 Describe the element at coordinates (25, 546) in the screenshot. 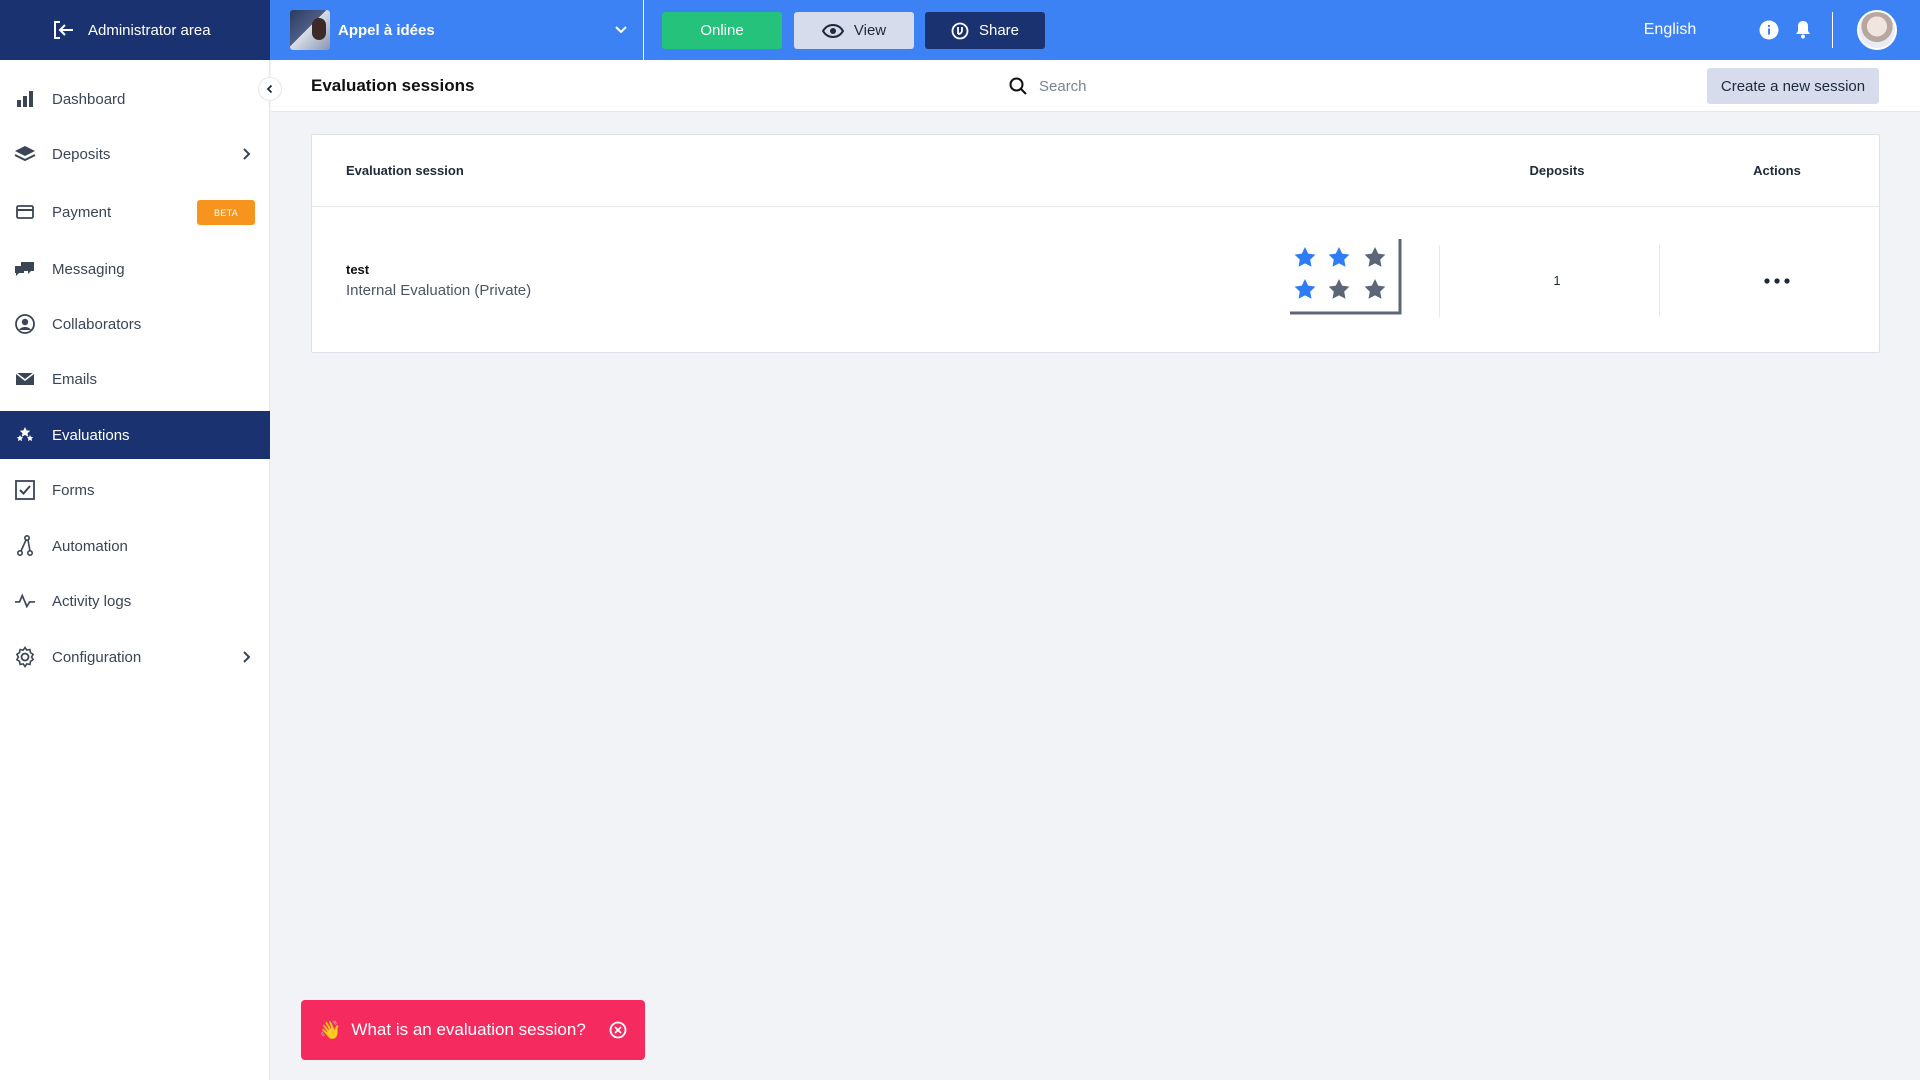

I see `workflow-icon` at that location.